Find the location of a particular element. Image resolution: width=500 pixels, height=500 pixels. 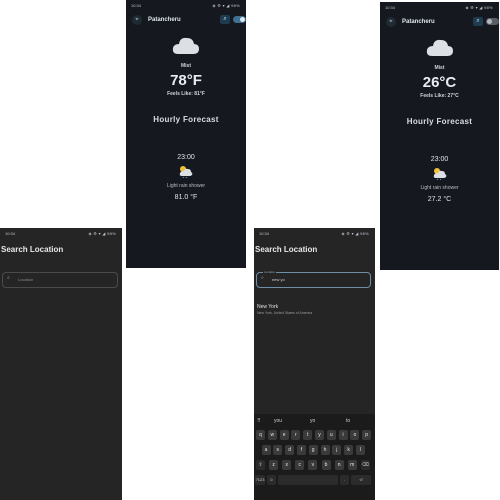

key-j: j is located at coordinates (337, 450).